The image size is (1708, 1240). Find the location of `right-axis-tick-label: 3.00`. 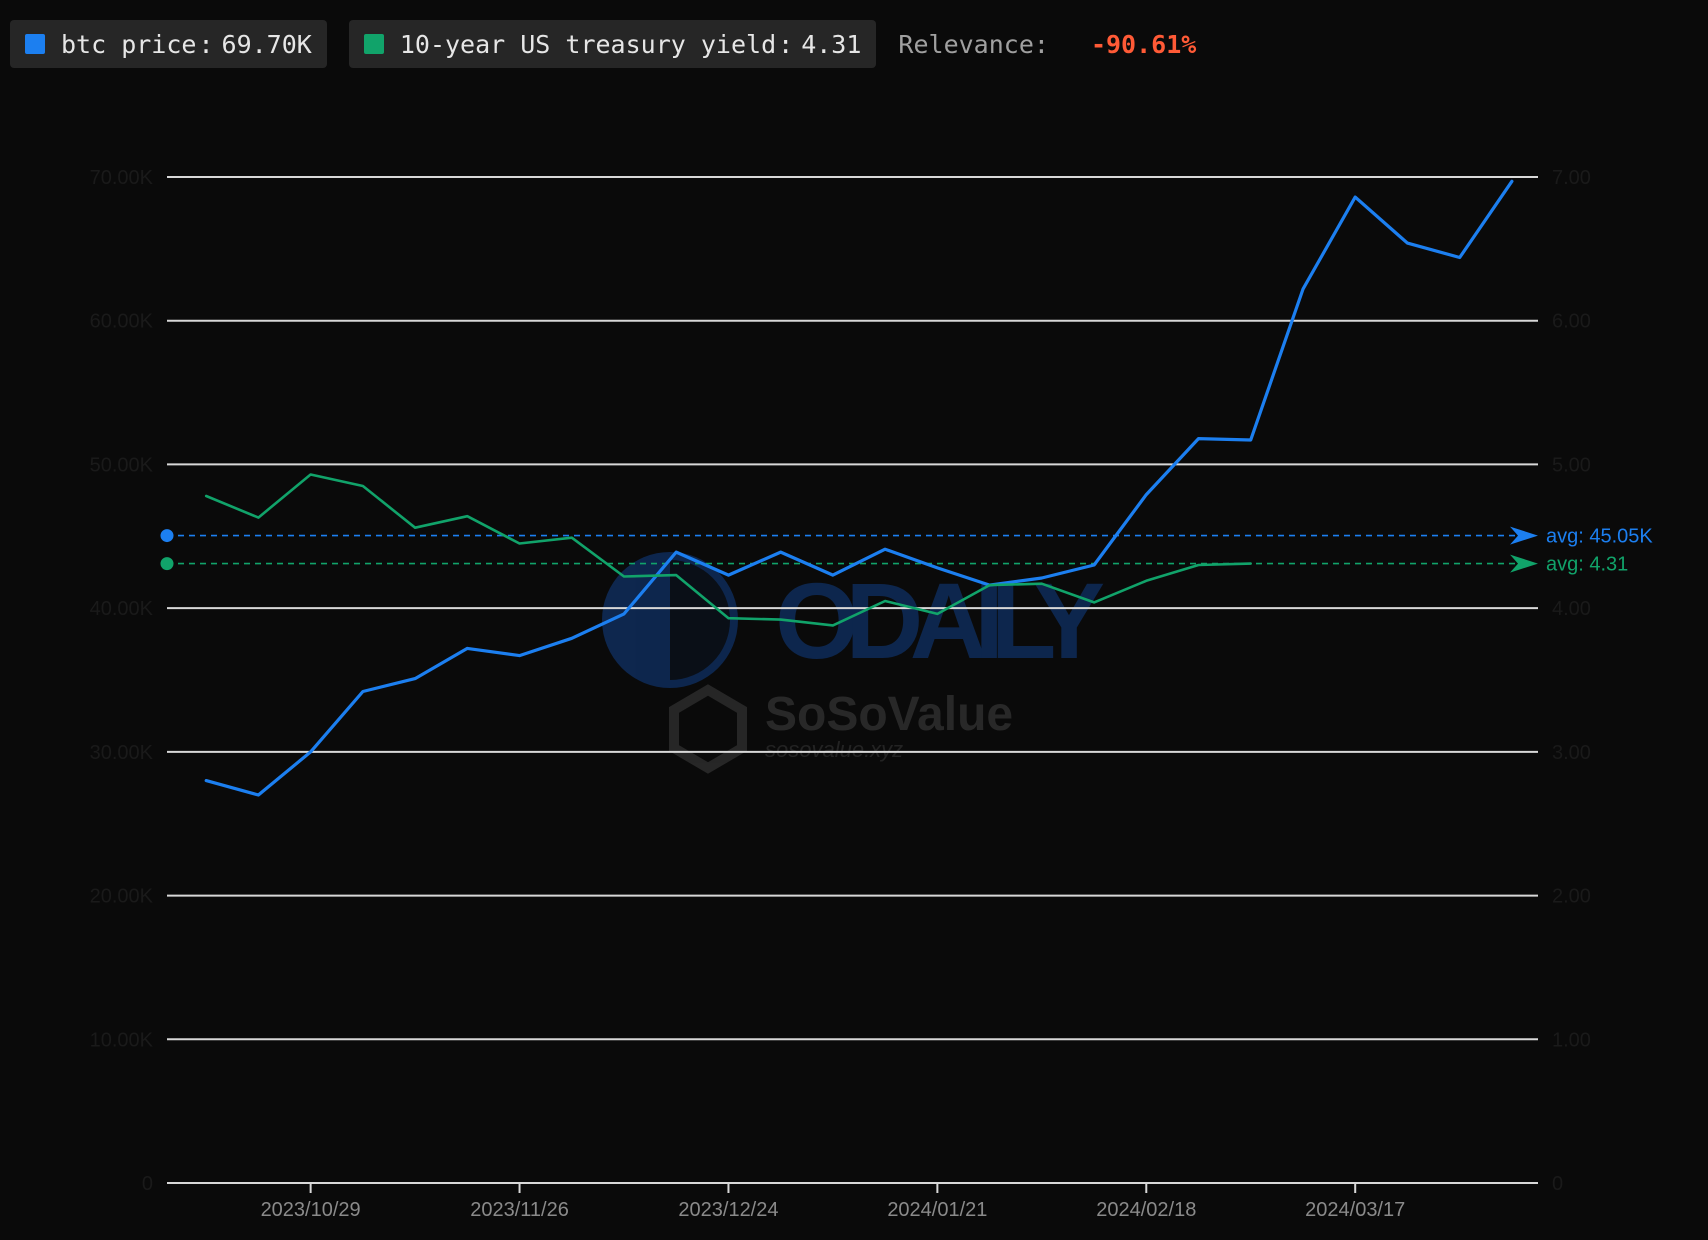

right-axis-tick-label: 3.00 is located at coordinates (1571, 753).